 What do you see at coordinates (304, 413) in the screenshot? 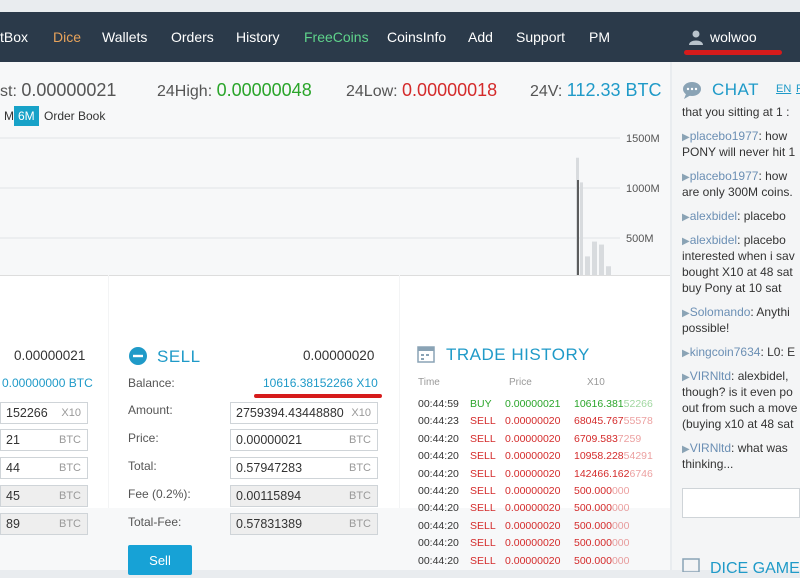
I see `amount-input: 2759394.43448880 X10` at bounding box center [304, 413].